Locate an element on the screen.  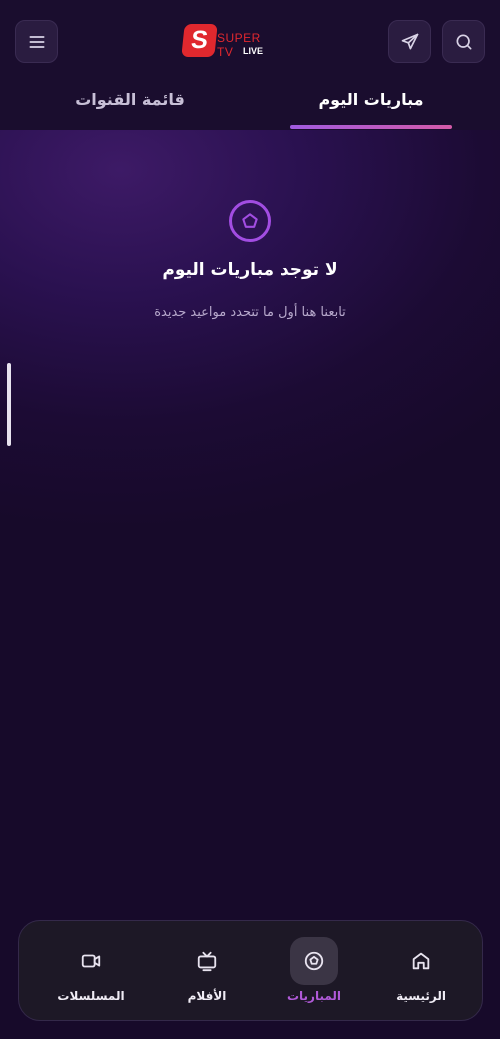
nav-item-matches: المباريات is located at coordinates (314, 972).